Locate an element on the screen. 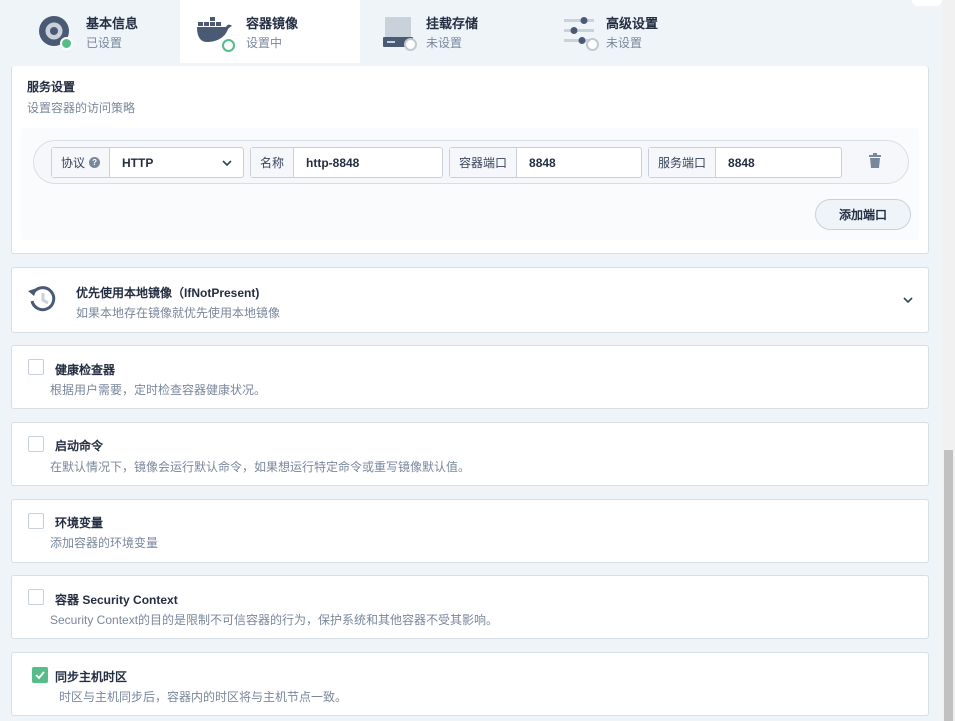 Image resolution: width=955 pixels, height=721 pixels. health-checker-checkbox is located at coordinates (36, 367).